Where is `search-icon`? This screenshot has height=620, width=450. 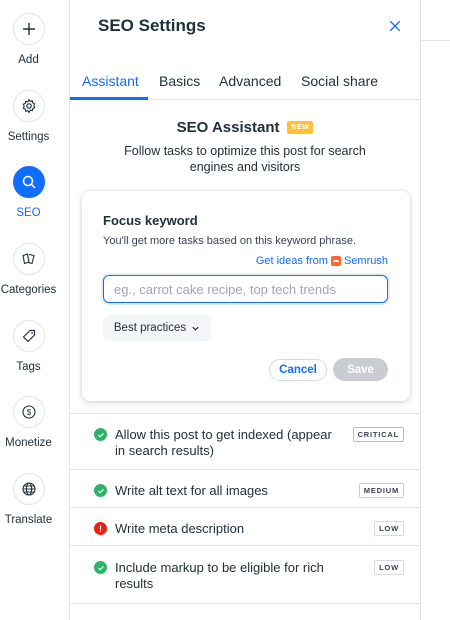 search-icon is located at coordinates (28, 182).